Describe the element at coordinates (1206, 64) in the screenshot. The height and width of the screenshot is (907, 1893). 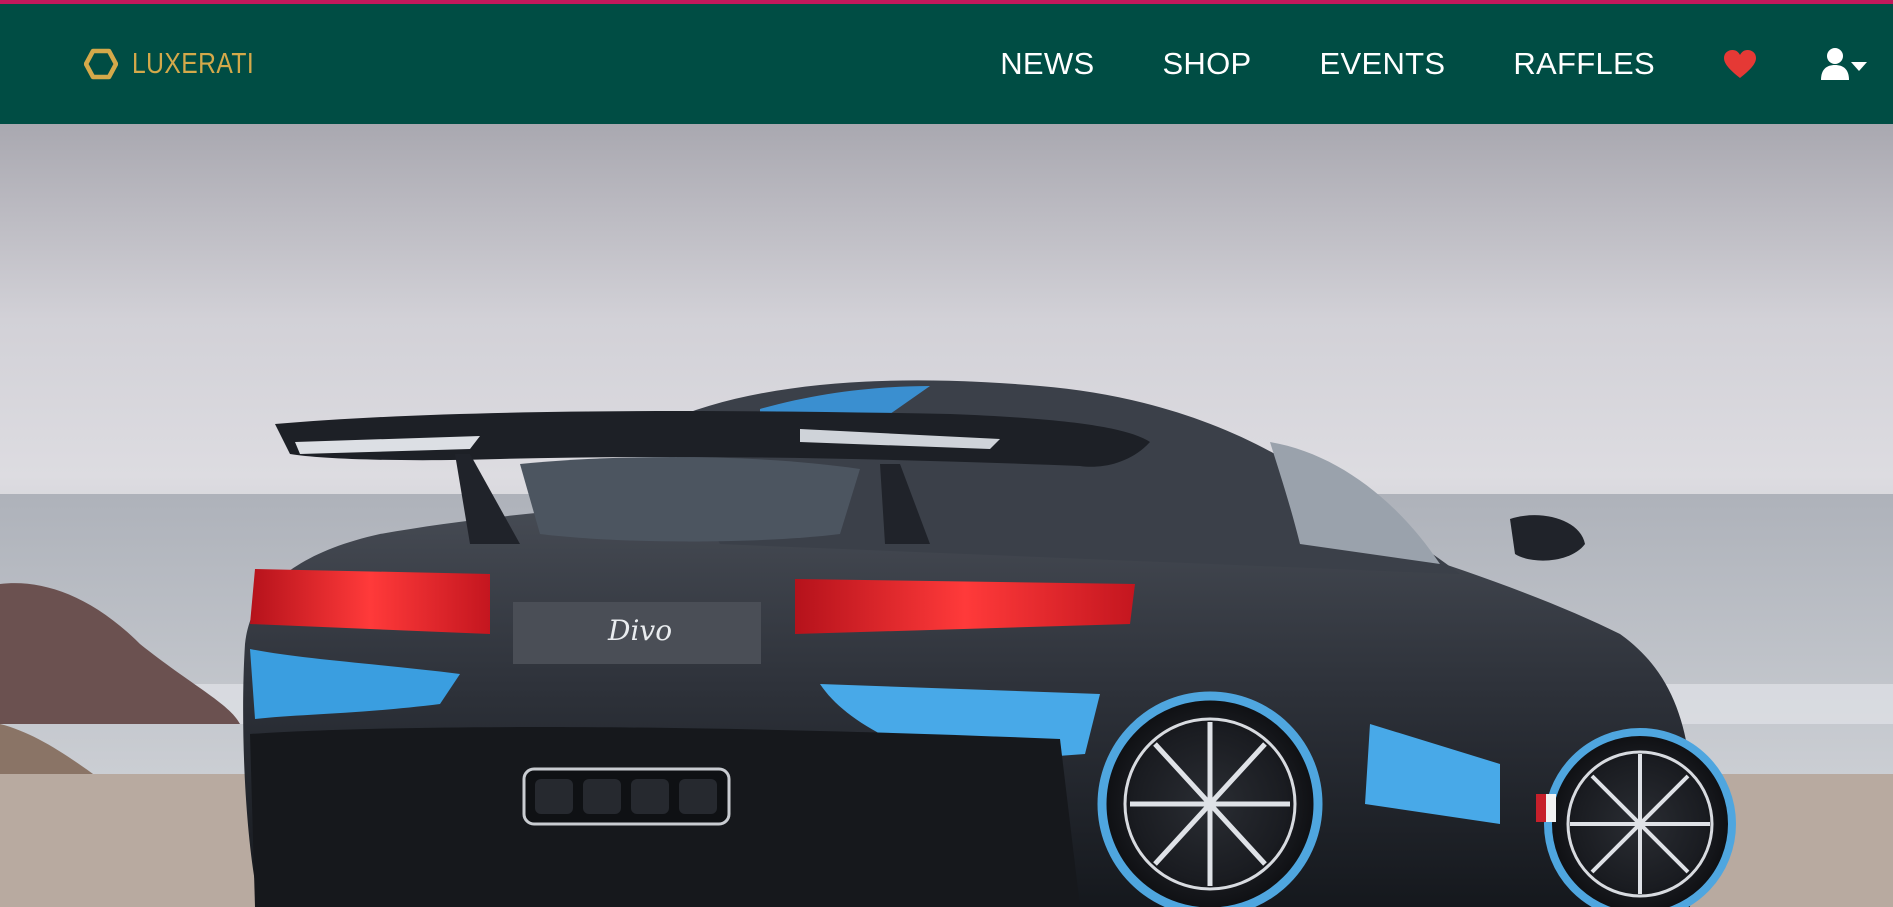
I see `nav-link-shop: SHOP` at that location.